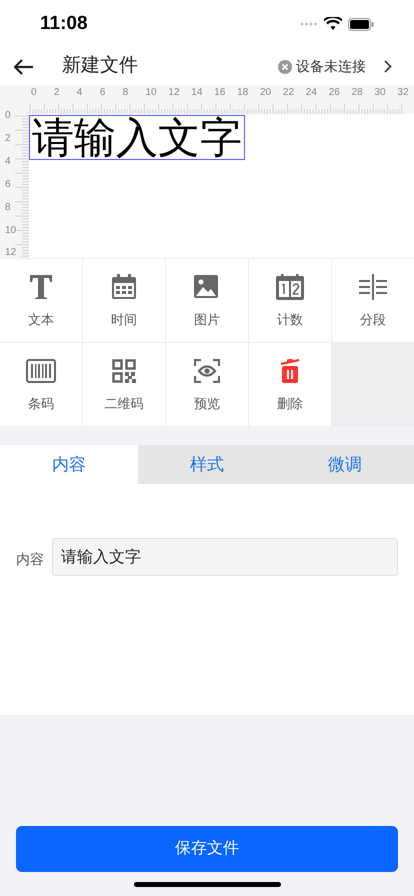  I want to click on ruler-label: 28, so click(357, 93).